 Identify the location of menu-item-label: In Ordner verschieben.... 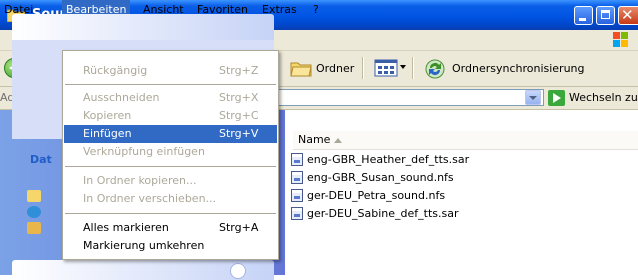
(150, 198).